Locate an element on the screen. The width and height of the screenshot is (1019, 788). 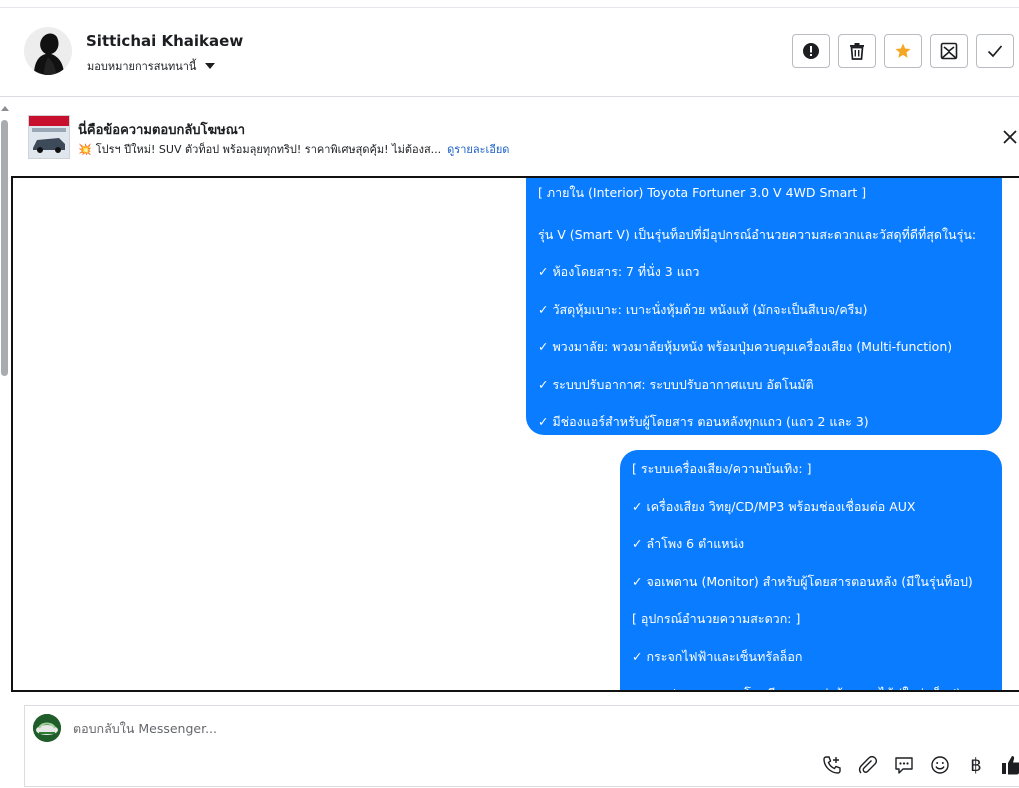
done-button is located at coordinates (995, 51).